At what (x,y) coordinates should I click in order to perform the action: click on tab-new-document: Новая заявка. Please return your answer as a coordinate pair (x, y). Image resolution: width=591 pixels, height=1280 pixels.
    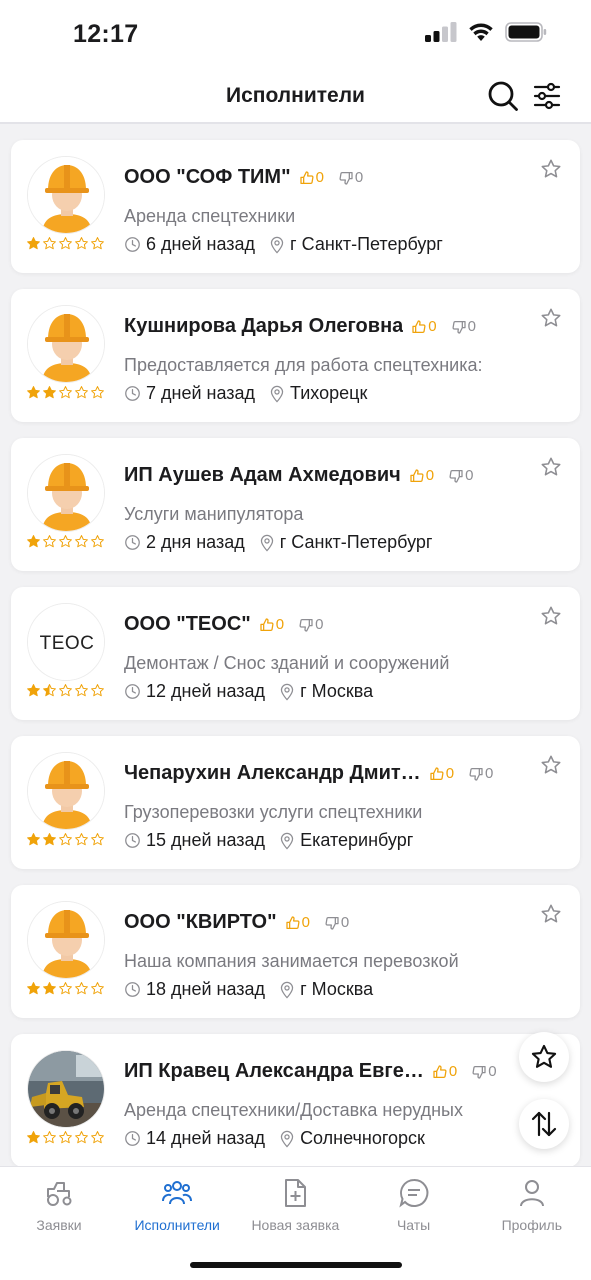
    Looking at the image, I should click on (295, 1205).